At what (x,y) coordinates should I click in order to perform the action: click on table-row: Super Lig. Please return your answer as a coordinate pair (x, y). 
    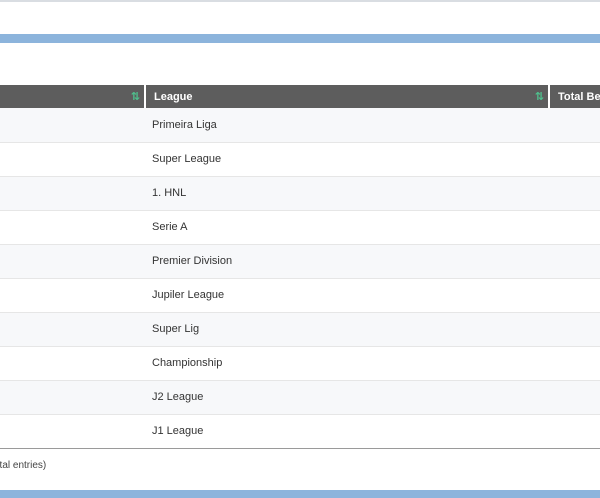
    Looking at the image, I should click on (300, 329).